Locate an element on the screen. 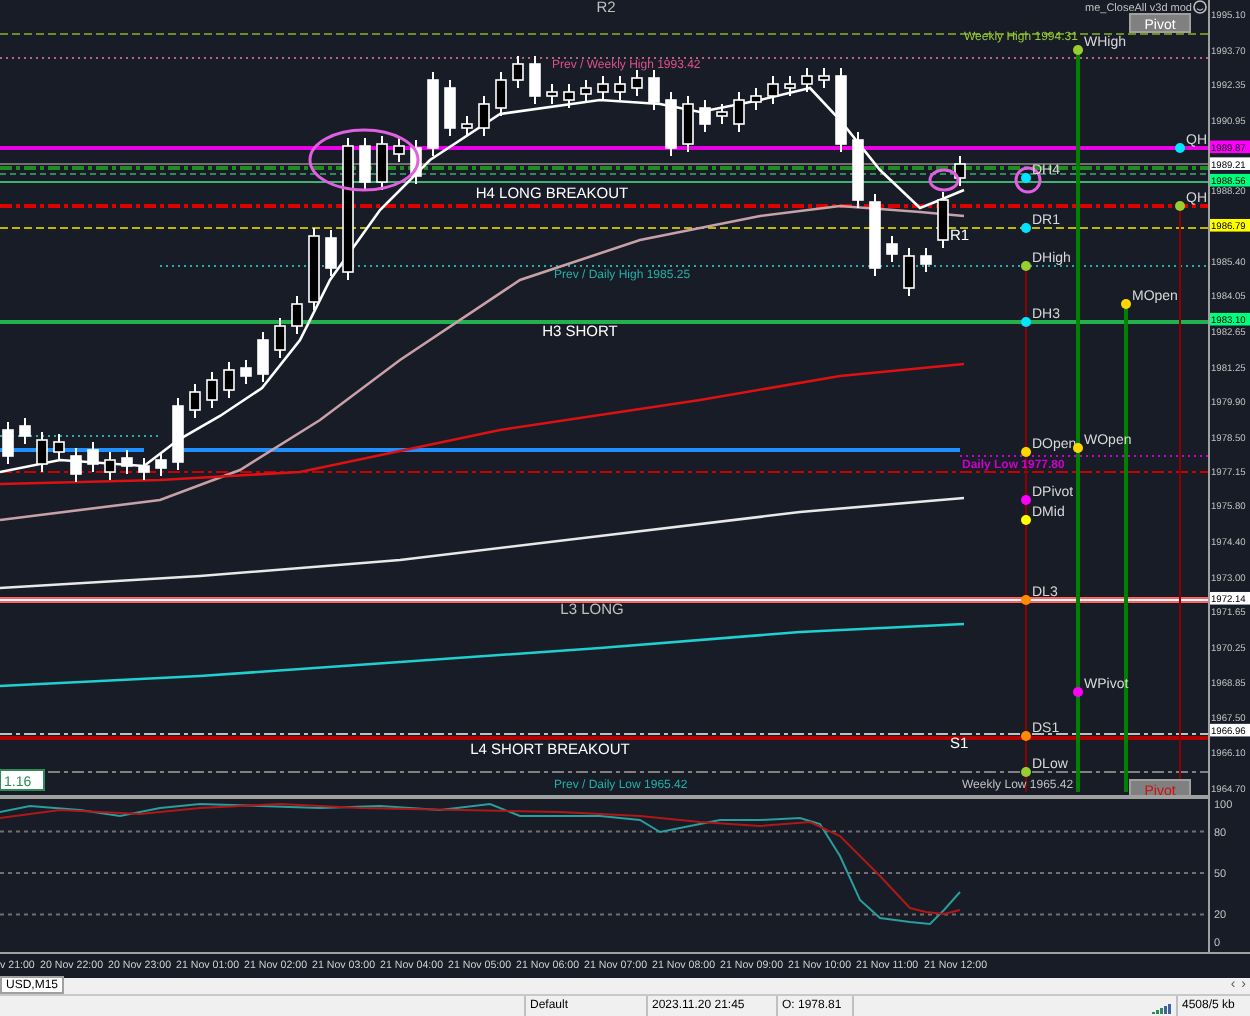  connection-bars-icon is located at coordinates (1163, 1006).